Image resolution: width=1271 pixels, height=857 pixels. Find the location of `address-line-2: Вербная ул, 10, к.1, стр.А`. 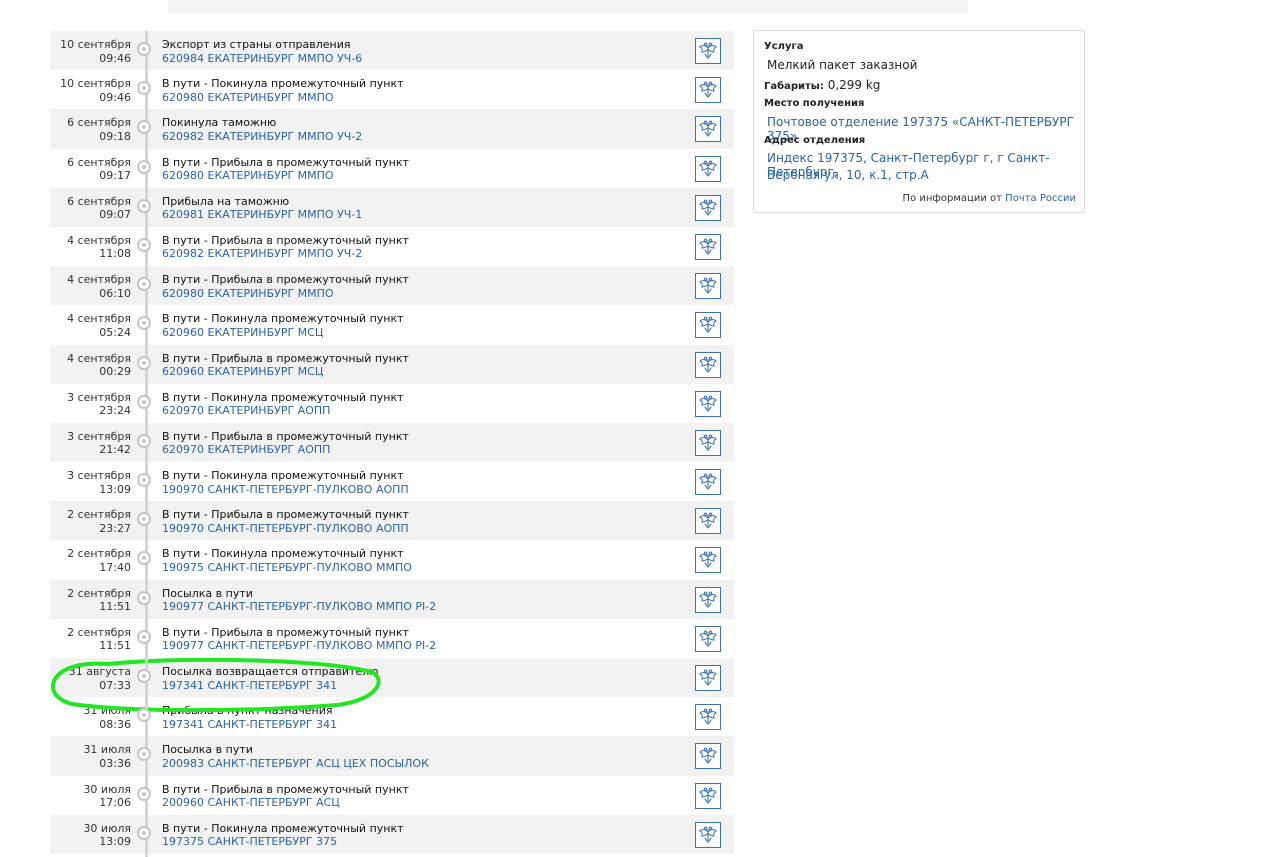

address-line-2: Вербная ул, 10, к.1, стр.А is located at coordinates (848, 175).